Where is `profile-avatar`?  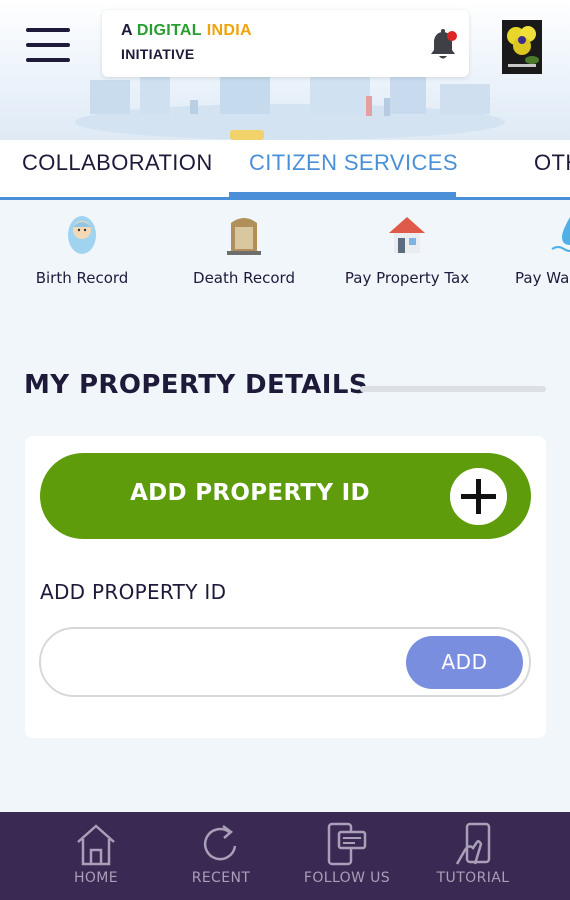
profile-avatar is located at coordinates (522, 47).